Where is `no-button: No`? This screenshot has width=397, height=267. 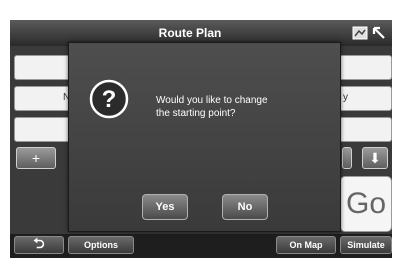
no-button: No is located at coordinates (245, 207).